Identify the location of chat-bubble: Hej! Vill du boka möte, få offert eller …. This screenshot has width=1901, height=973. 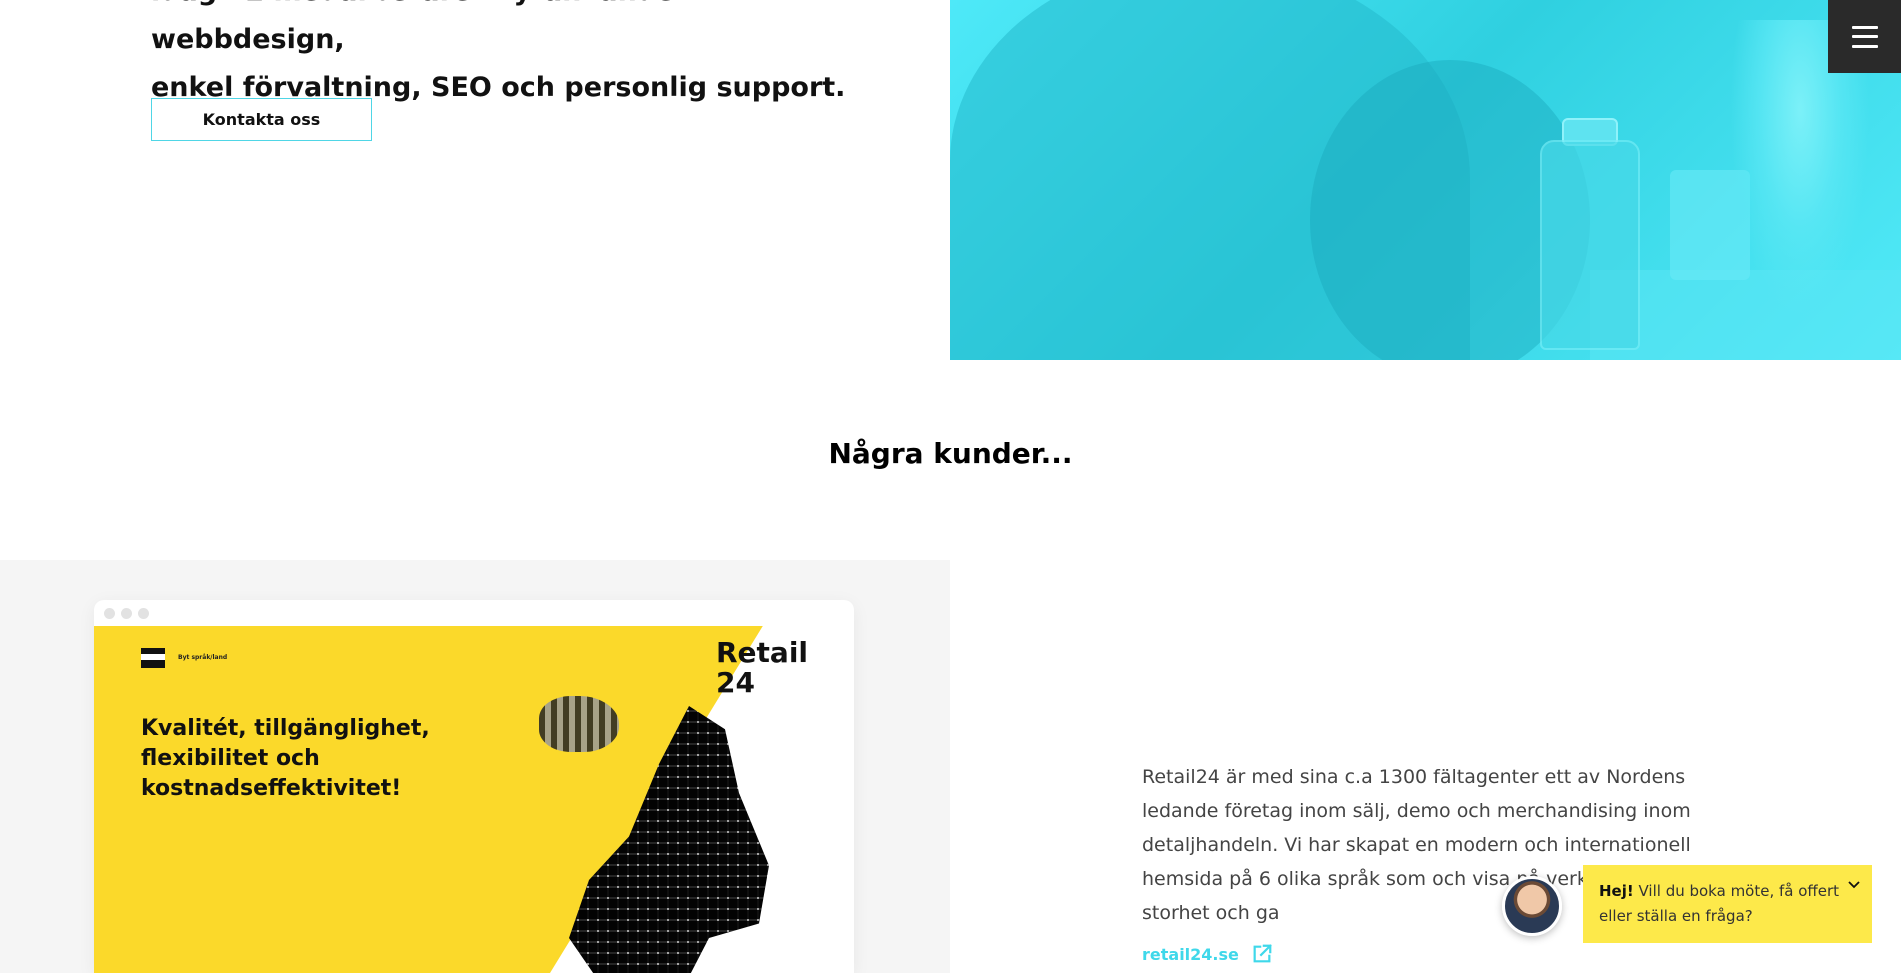
(1727, 904).